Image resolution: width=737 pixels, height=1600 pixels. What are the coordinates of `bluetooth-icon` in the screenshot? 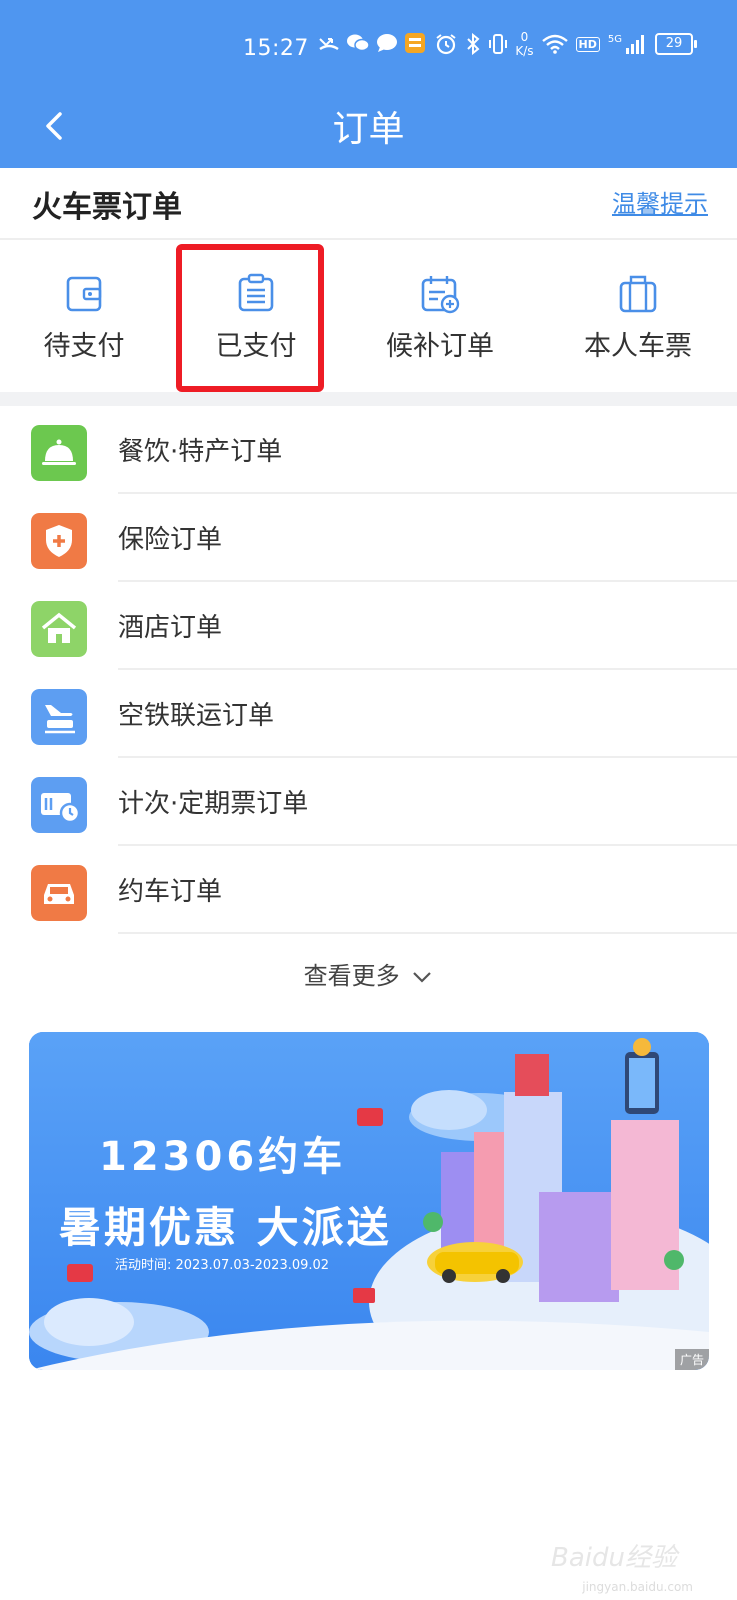 It's located at (473, 44).